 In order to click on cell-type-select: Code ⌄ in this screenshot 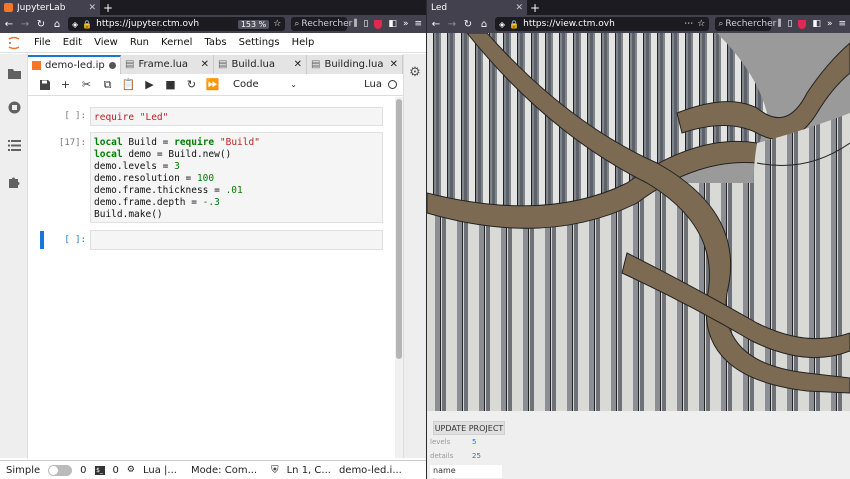, I will do `click(265, 84)`.